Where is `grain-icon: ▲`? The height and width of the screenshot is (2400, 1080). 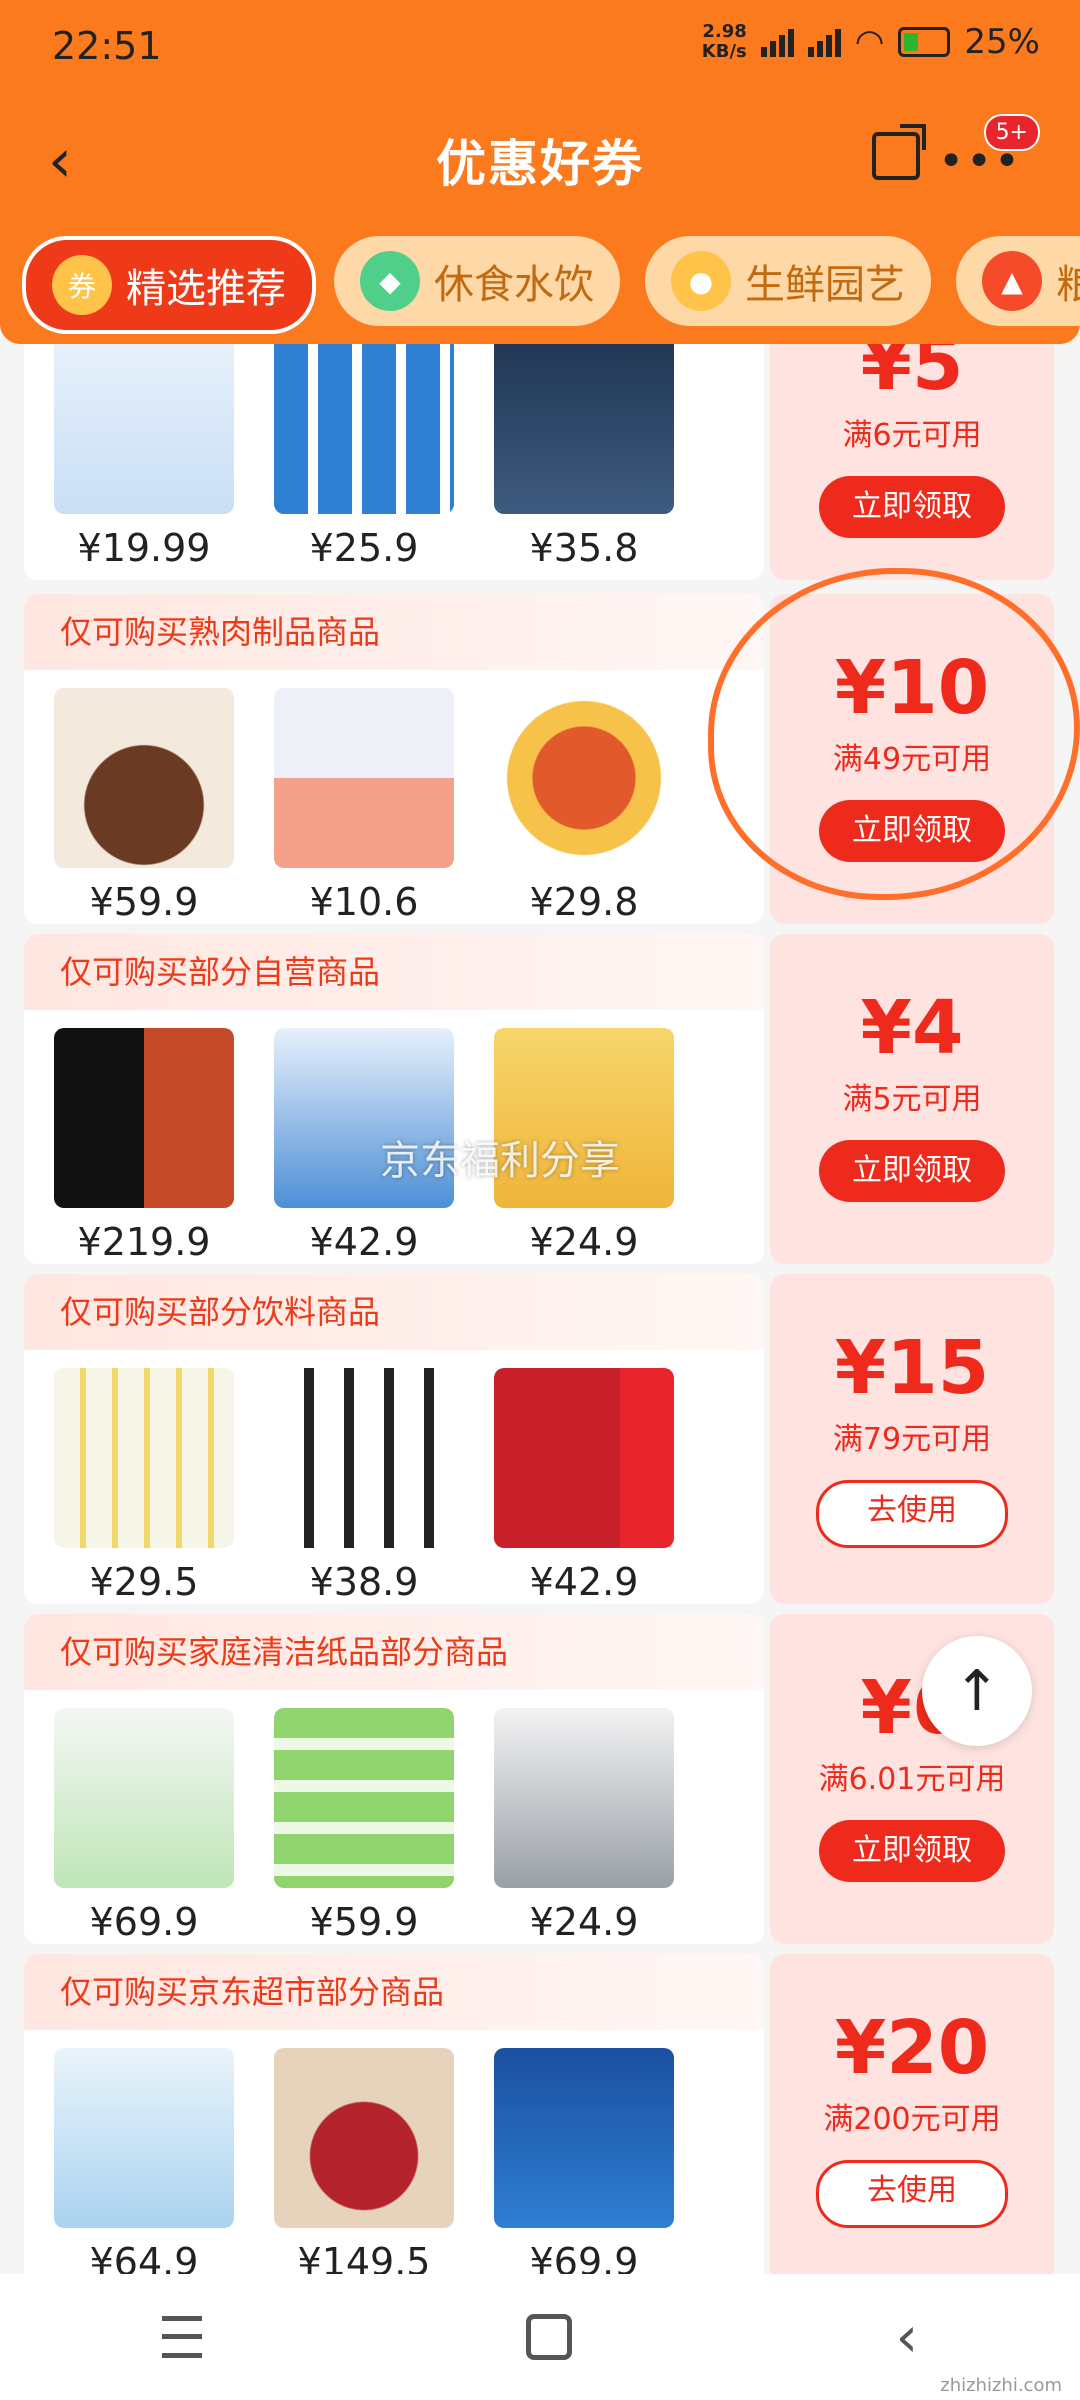
grain-icon: ▲ is located at coordinates (1012, 281).